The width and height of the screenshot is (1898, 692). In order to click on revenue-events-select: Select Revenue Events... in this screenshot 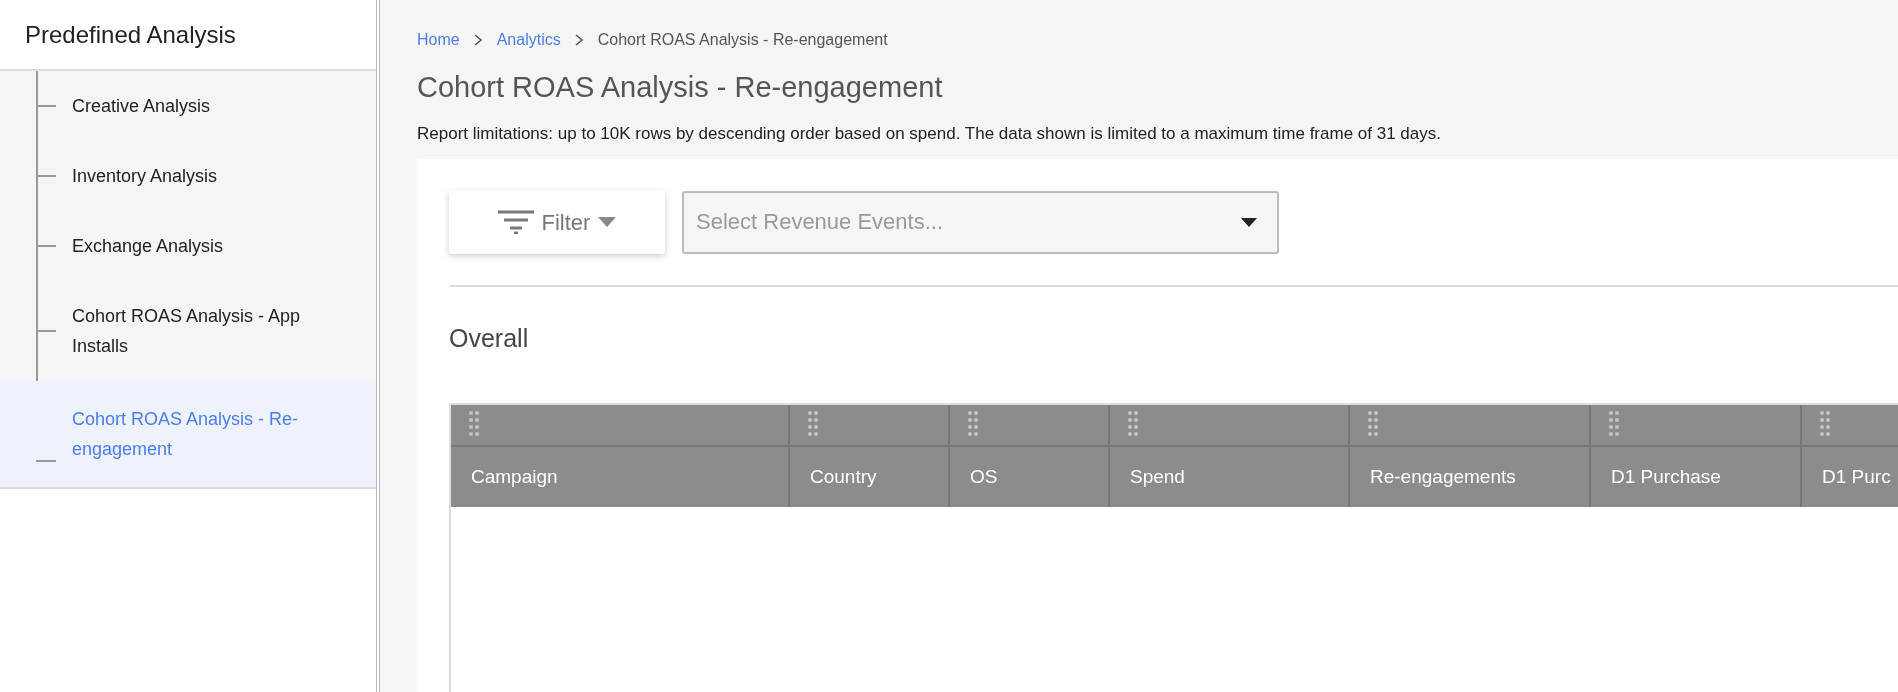, I will do `click(980, 222)`.